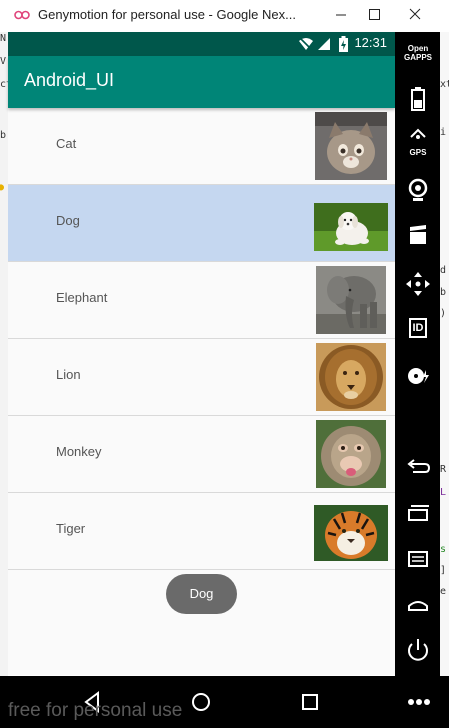 The width and height of the screenshot is (449, 728). I want to click on move-icon, so click(418, 284).